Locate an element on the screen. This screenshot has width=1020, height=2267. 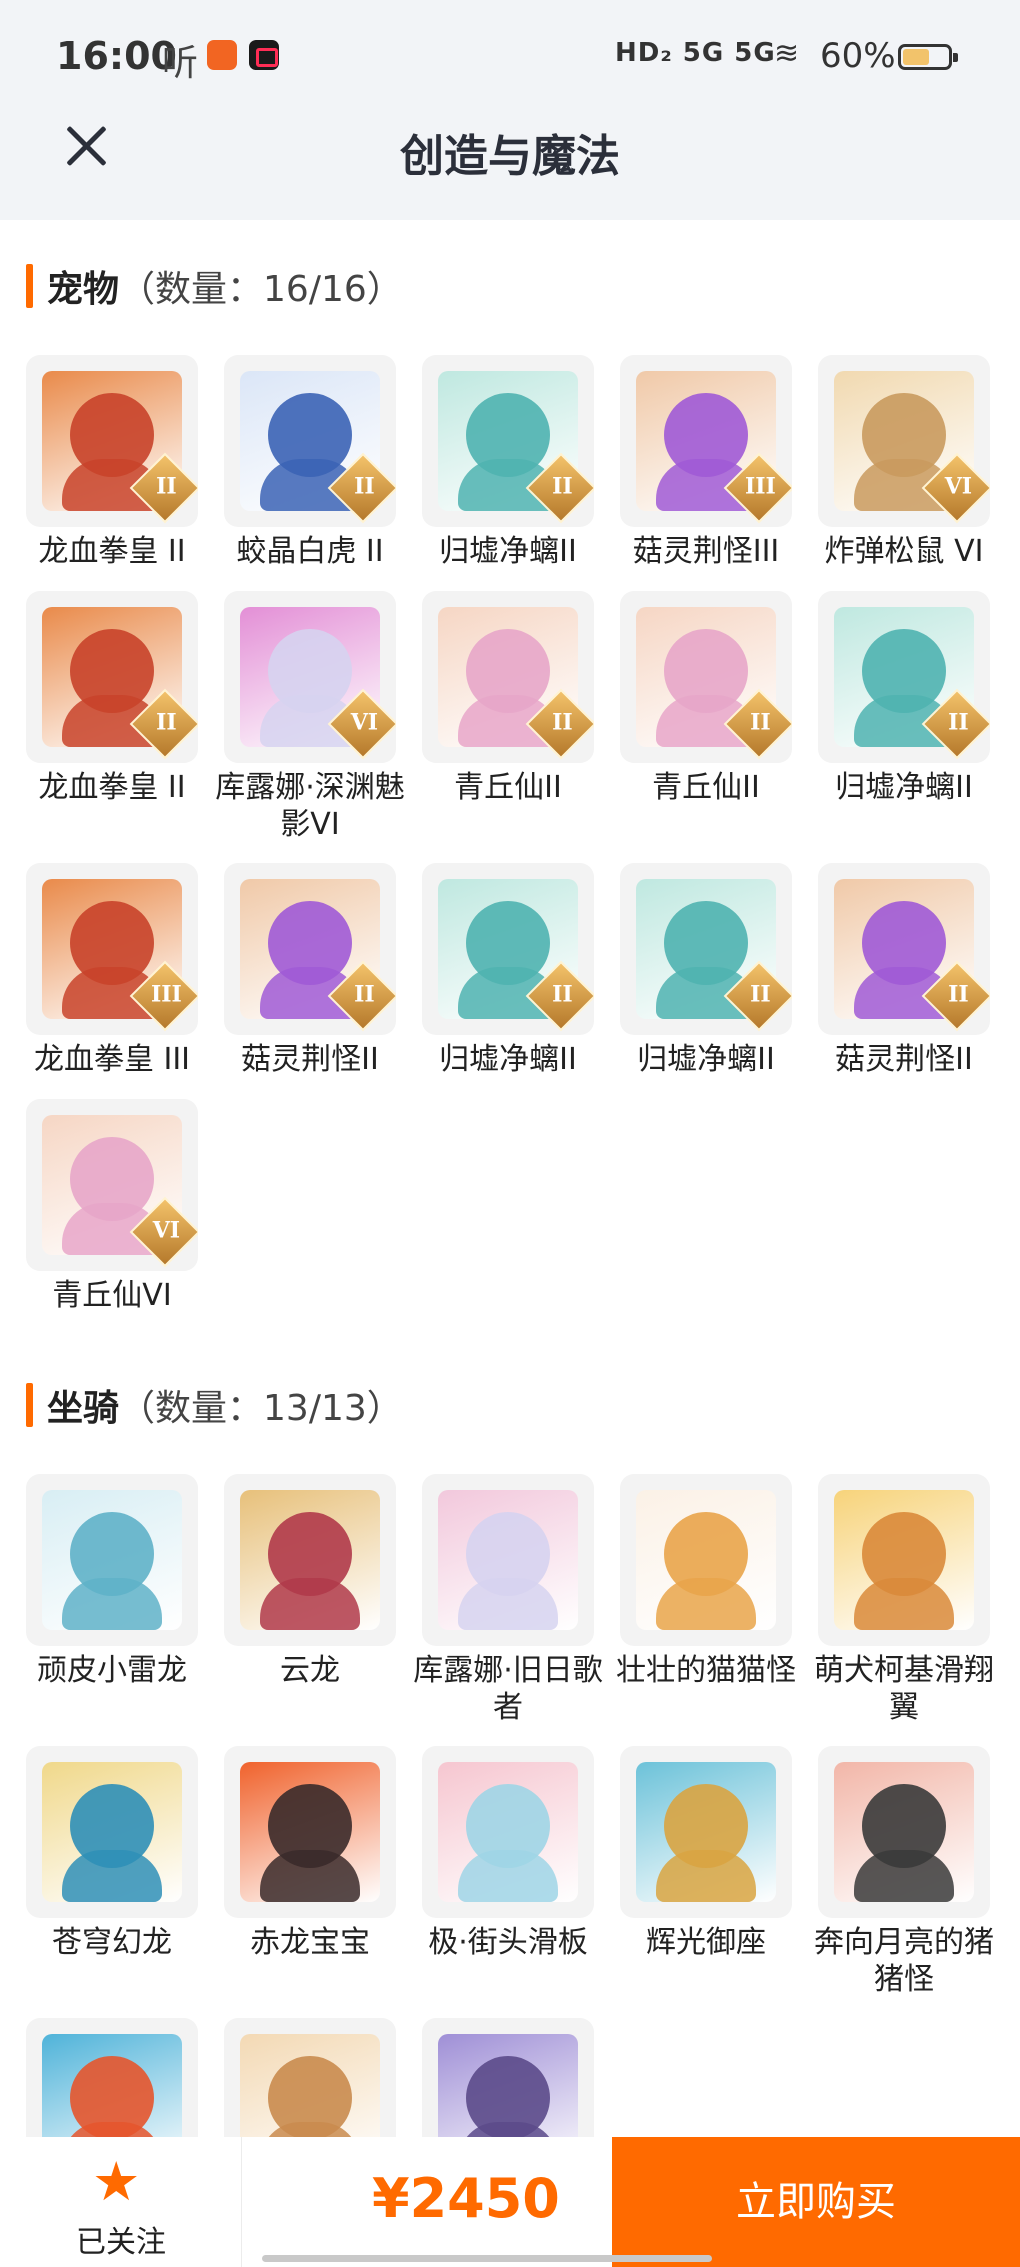
price: ¥2450 is located at coordinates (466, 2198).